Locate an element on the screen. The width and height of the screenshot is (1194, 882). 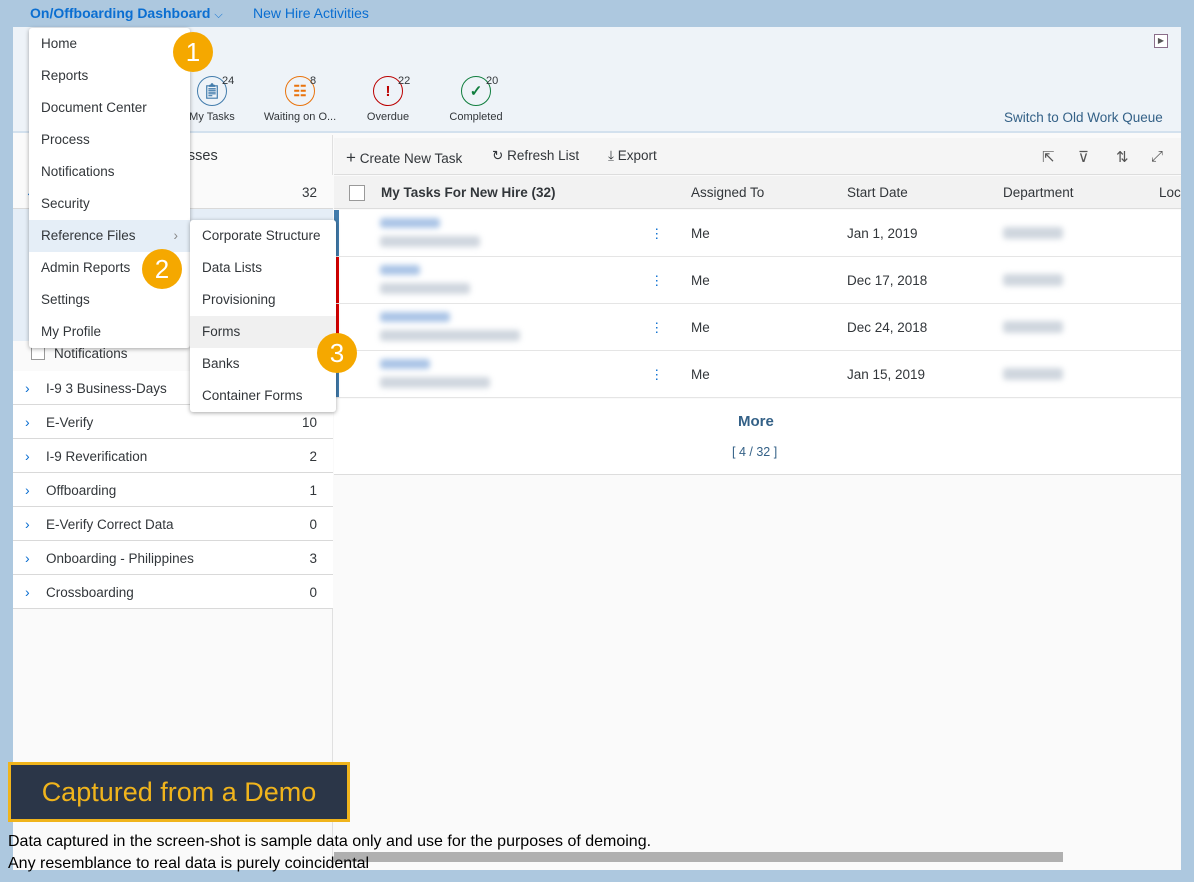
menu-item-security: Security is located at coordinates (109, 204).